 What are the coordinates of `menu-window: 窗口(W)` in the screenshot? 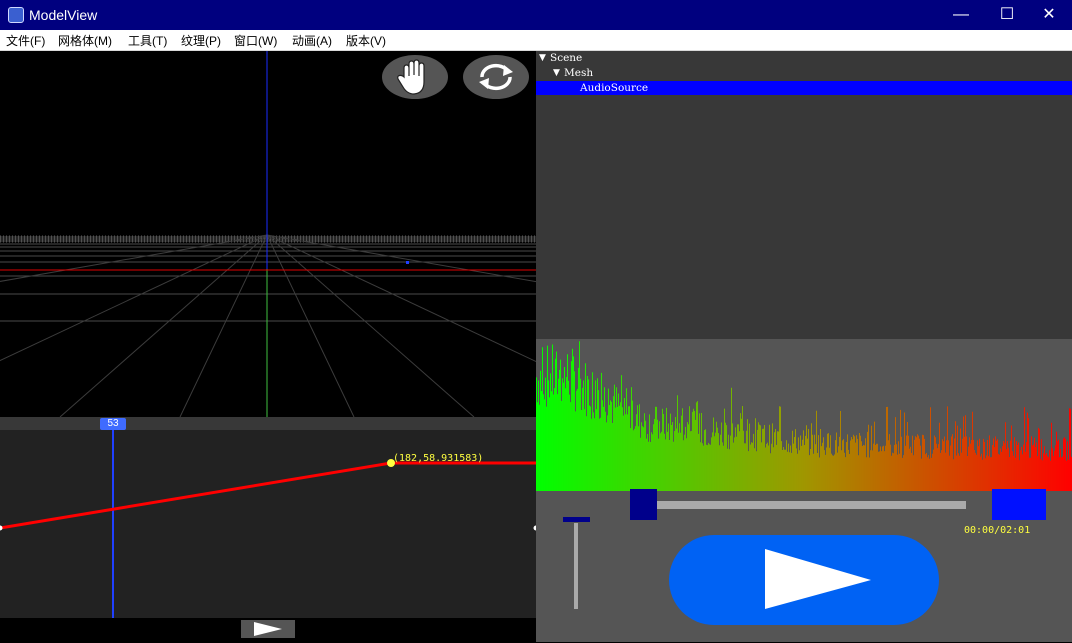 It's located at (255, 40).